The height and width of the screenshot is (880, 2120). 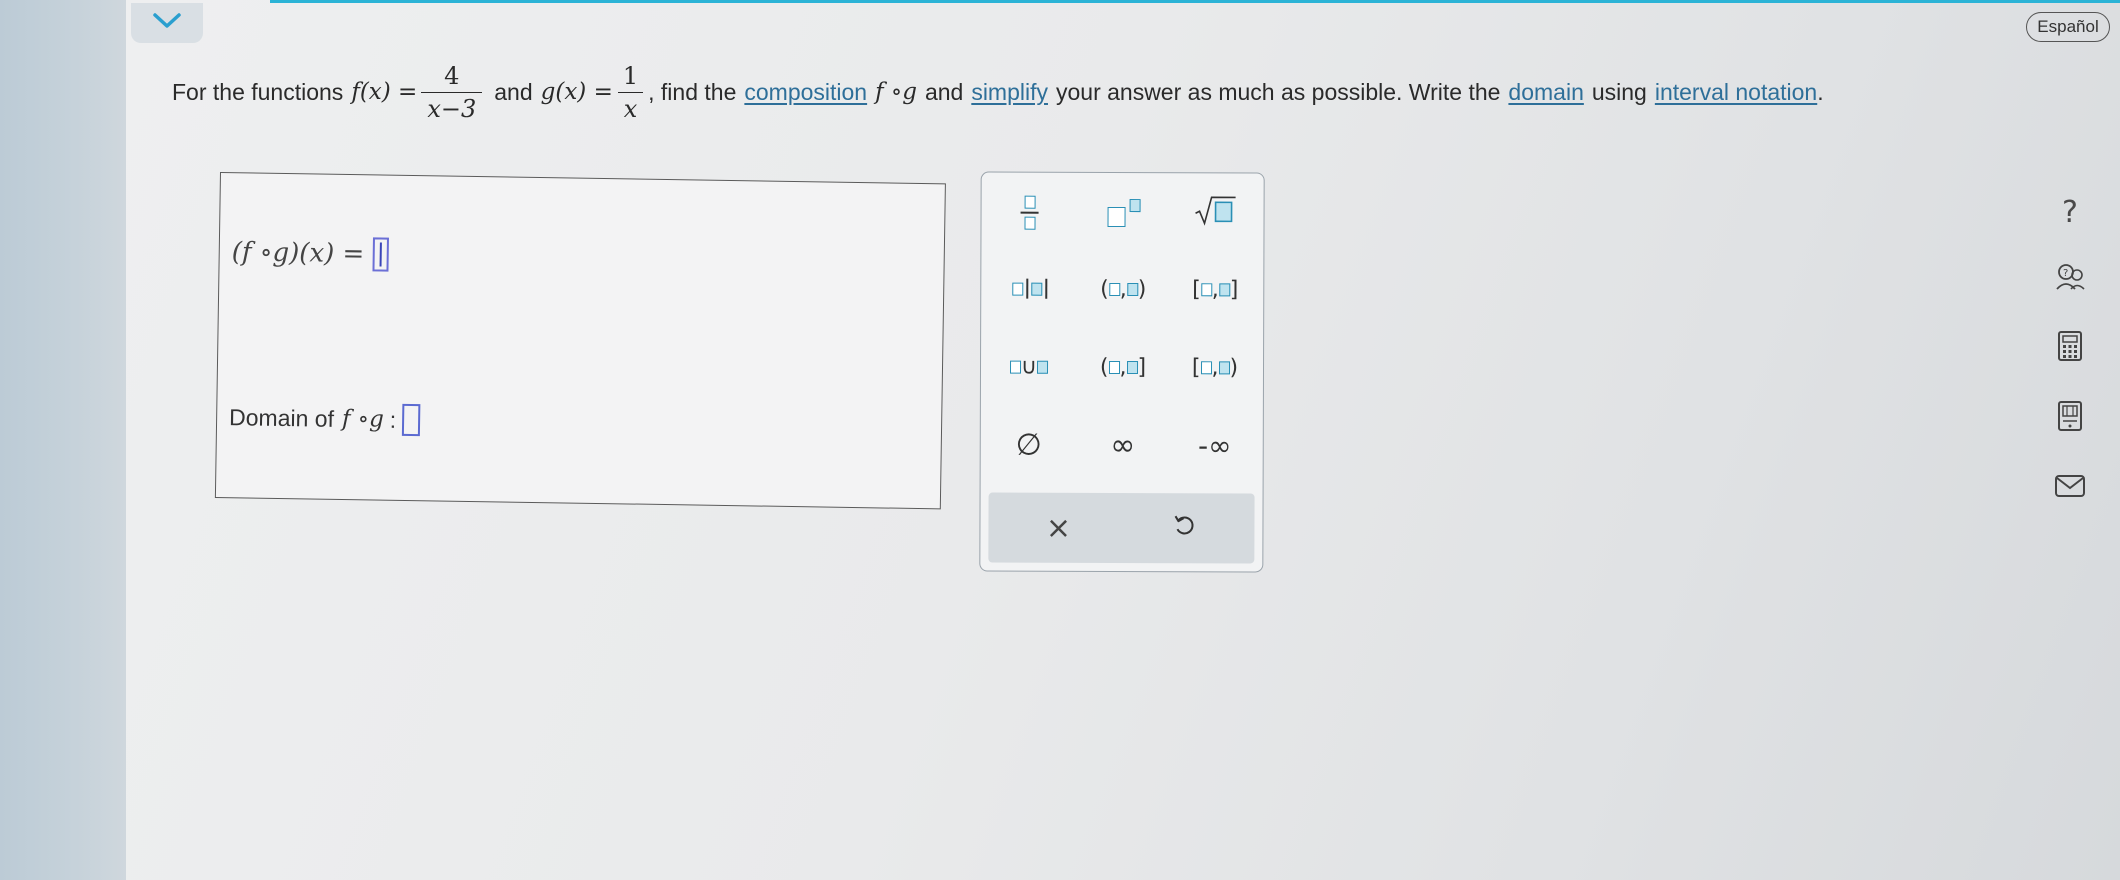 I want to click on domain-link: domain, so click(x=1545, y=92).